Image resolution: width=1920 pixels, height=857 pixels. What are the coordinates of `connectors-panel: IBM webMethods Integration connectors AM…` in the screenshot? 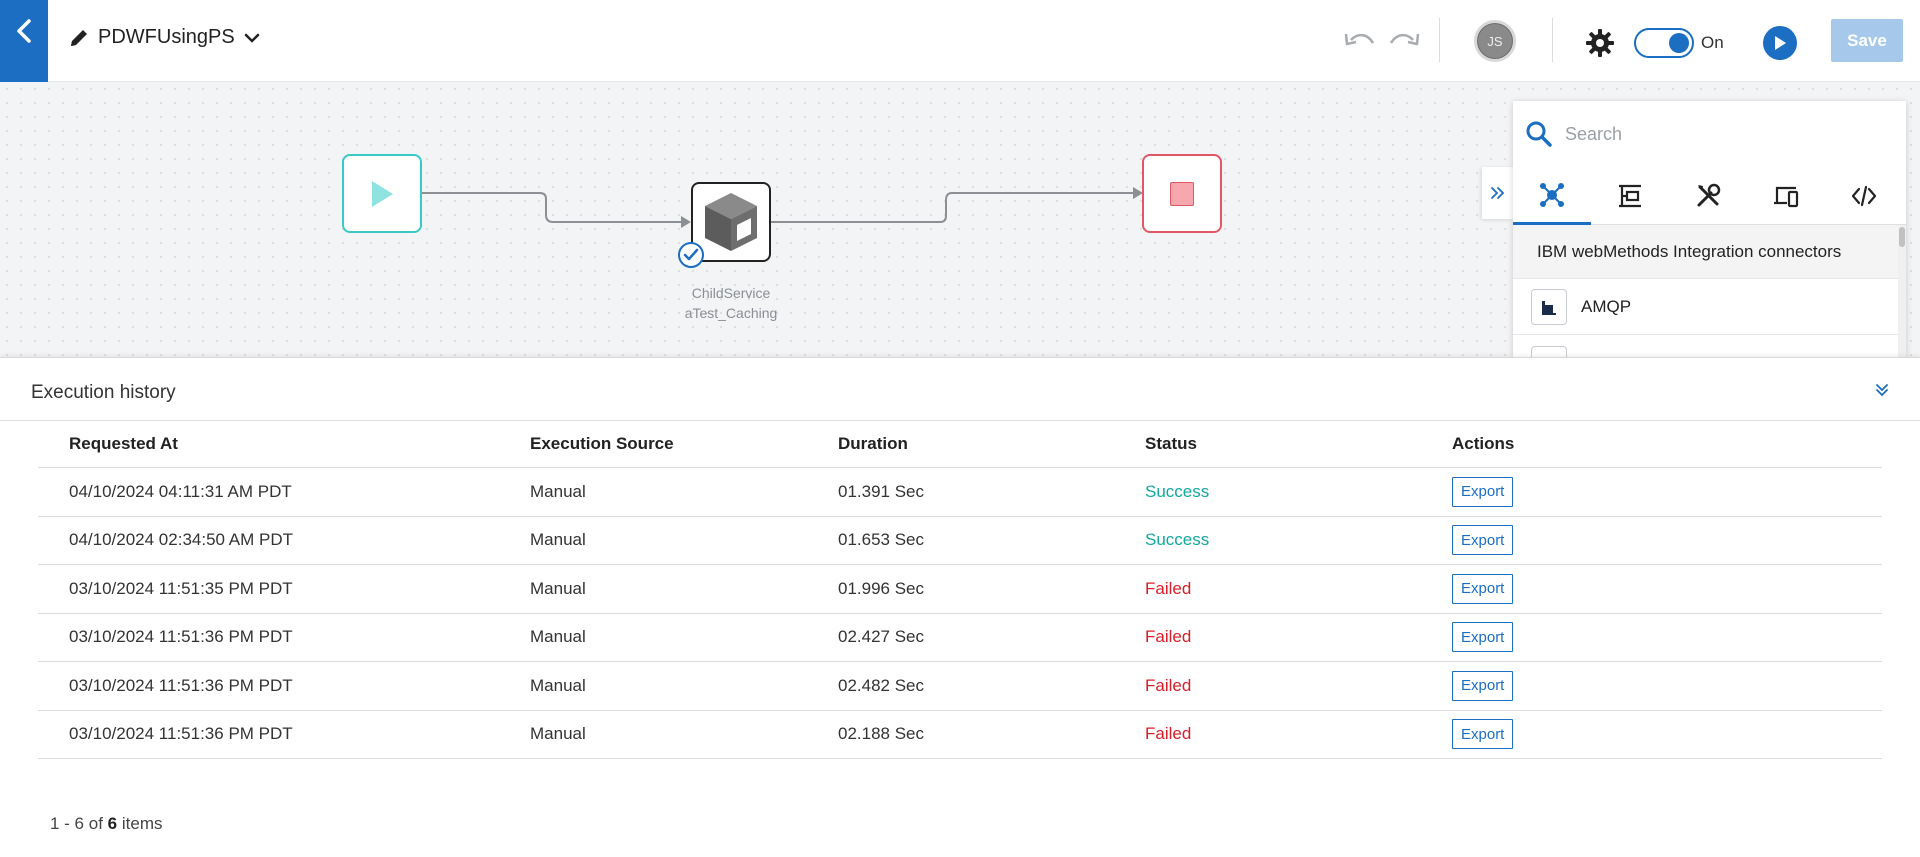 It's located at (1709, 229).